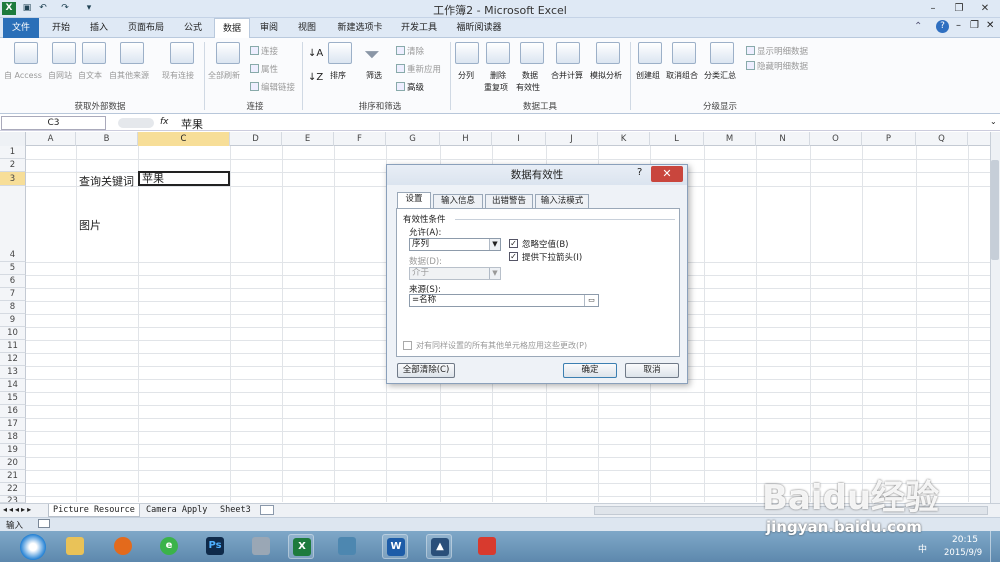 The image size is (1000, 562). What do you see at coordinates (232, 28) in the screenshot?
I see `tab-data: 数据` at bounding box center [232, 28].